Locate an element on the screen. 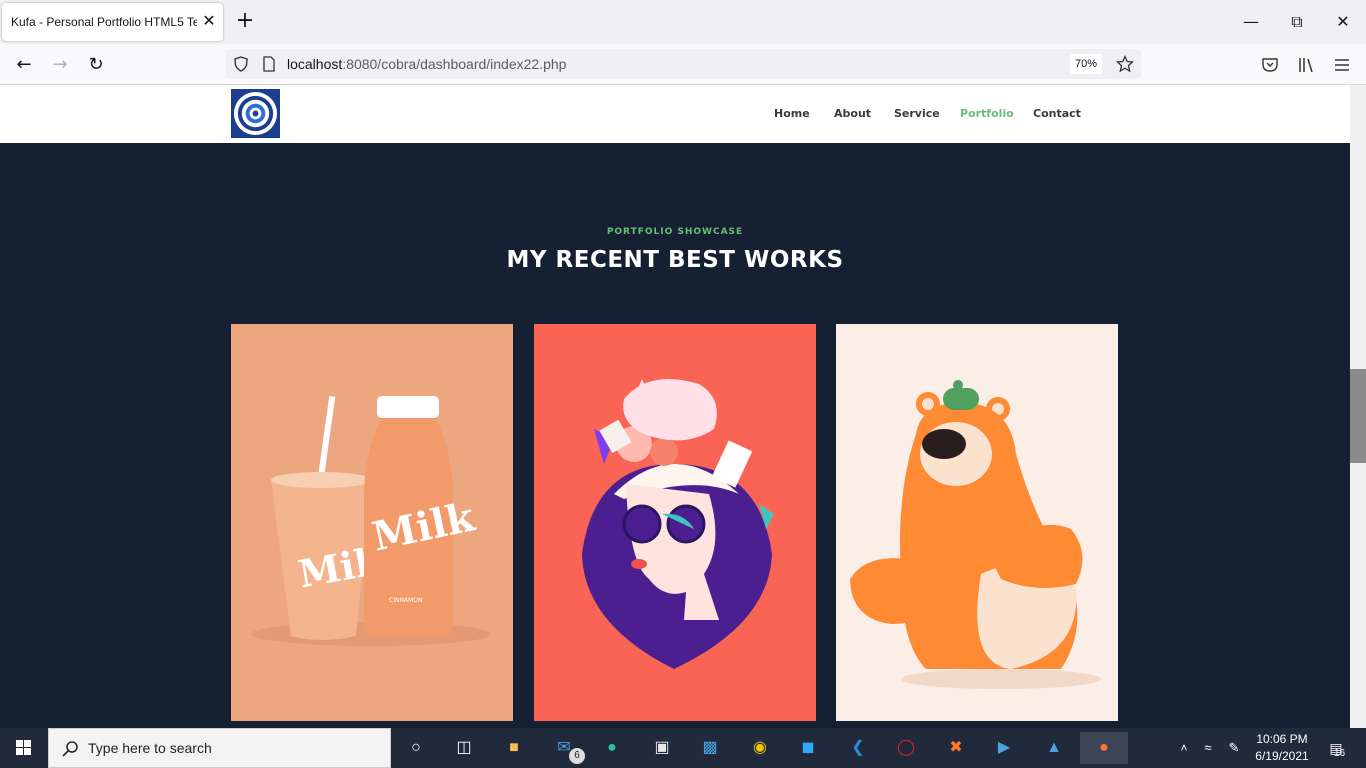  scrollbar-thumb is located at coordinates (1358, 416).